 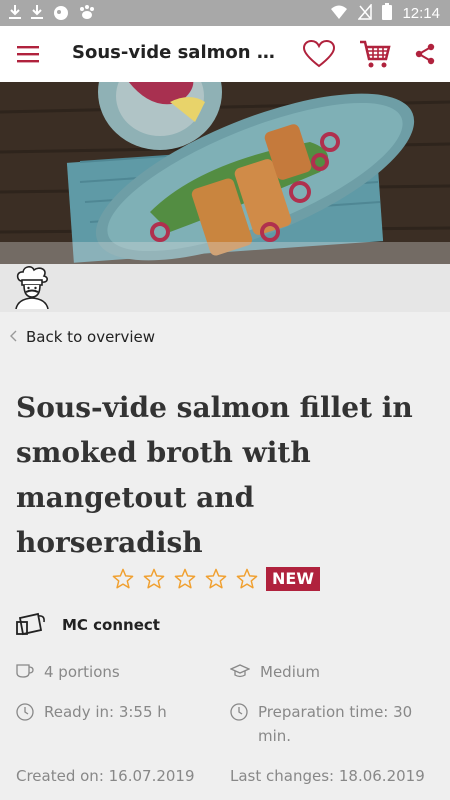 I want to click on prep-time-text: Preparation time: 30 min., so click(x=335, y=724).